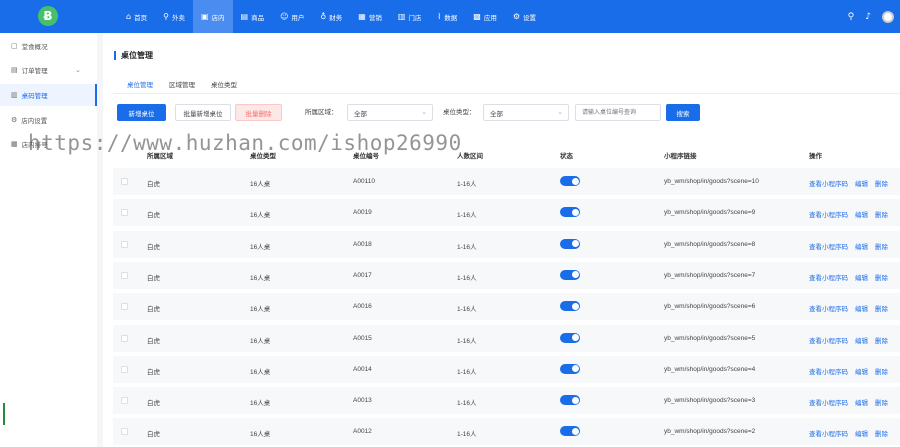 The width and height of the screenshot is (900, 447). I want to click on nav-item-8: ⌇ 数据, so click(447, 16).